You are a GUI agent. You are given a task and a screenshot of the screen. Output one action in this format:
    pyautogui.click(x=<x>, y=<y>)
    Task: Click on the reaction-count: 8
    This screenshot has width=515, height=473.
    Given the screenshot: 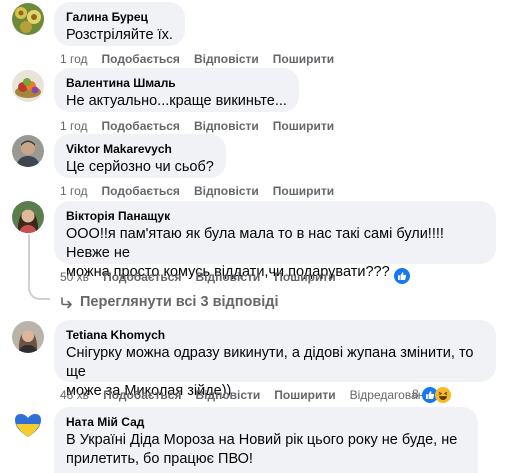 What is the action you would take?
    pyautogui.click(x=415, y=394)
    